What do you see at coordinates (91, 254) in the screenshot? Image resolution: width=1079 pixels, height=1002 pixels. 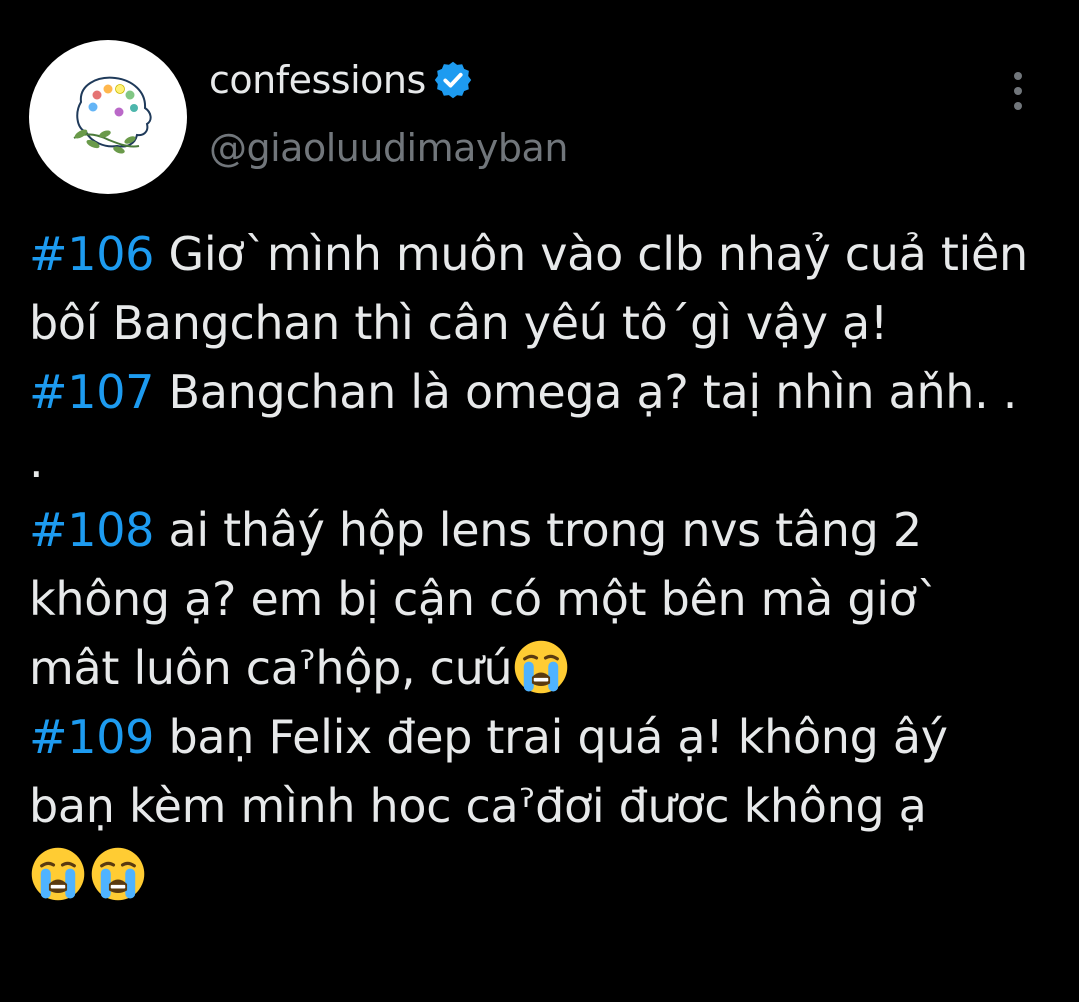 I see `hashtag-link: #106` at bounding box center [91, 254].